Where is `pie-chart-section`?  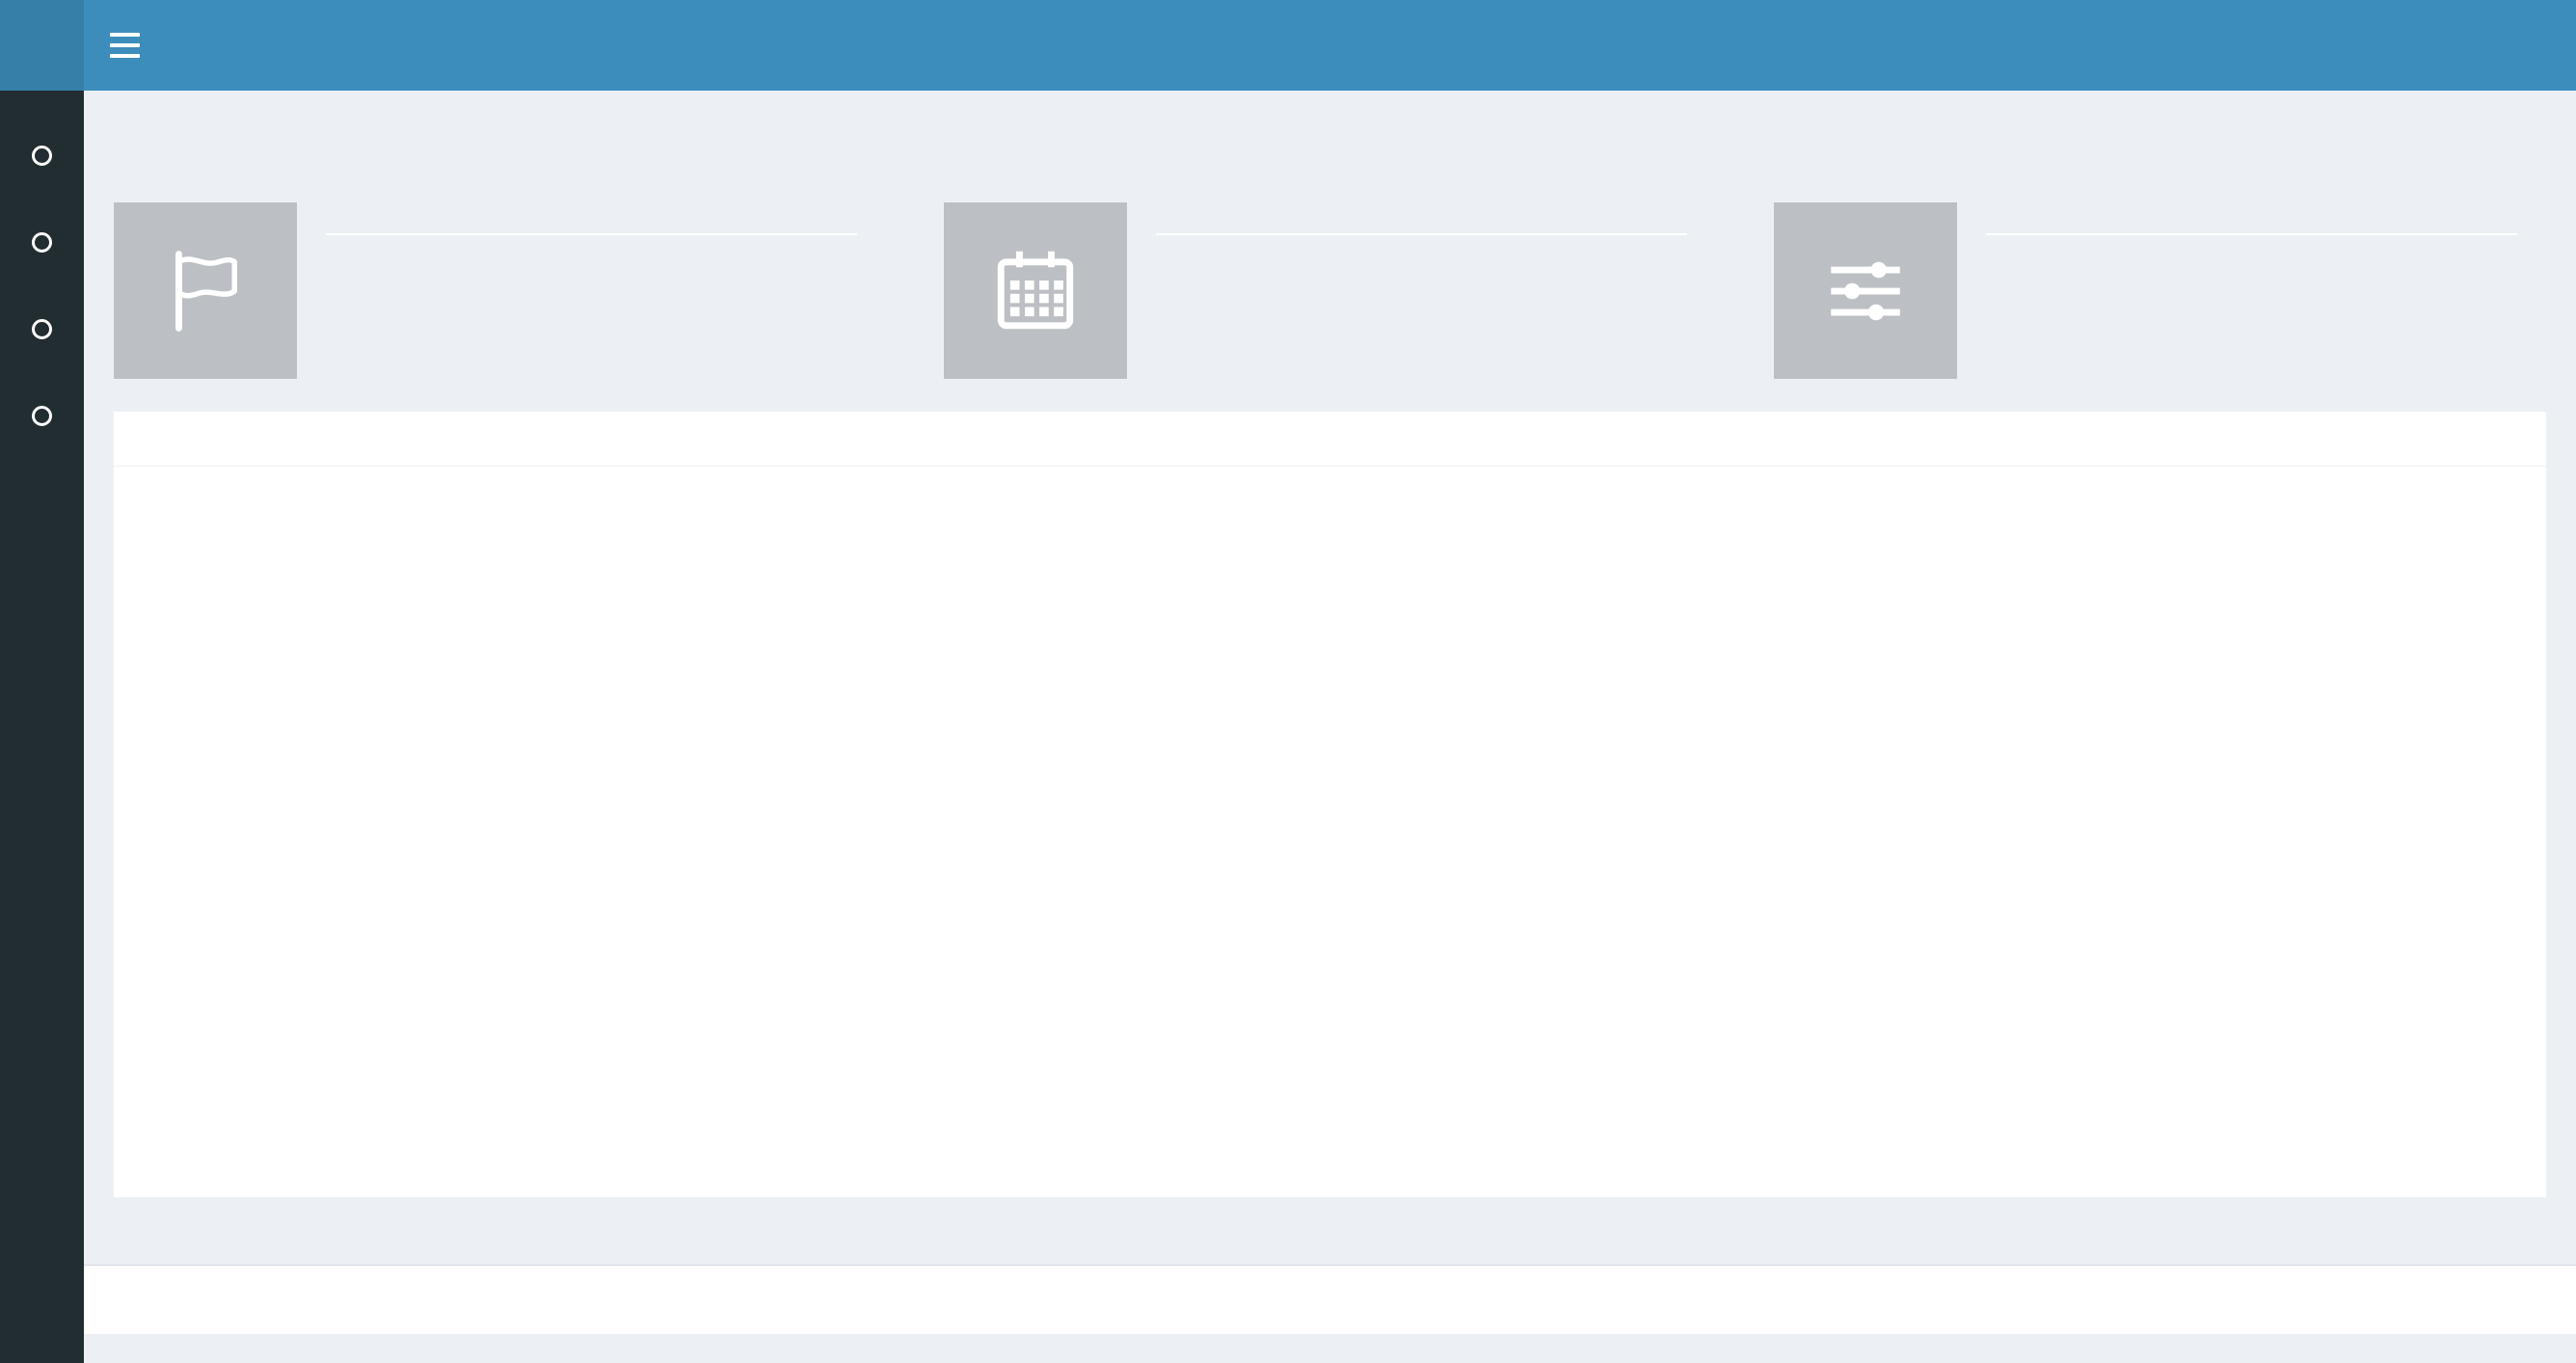 pie-chart-section is located at coordinates (2159, 829).